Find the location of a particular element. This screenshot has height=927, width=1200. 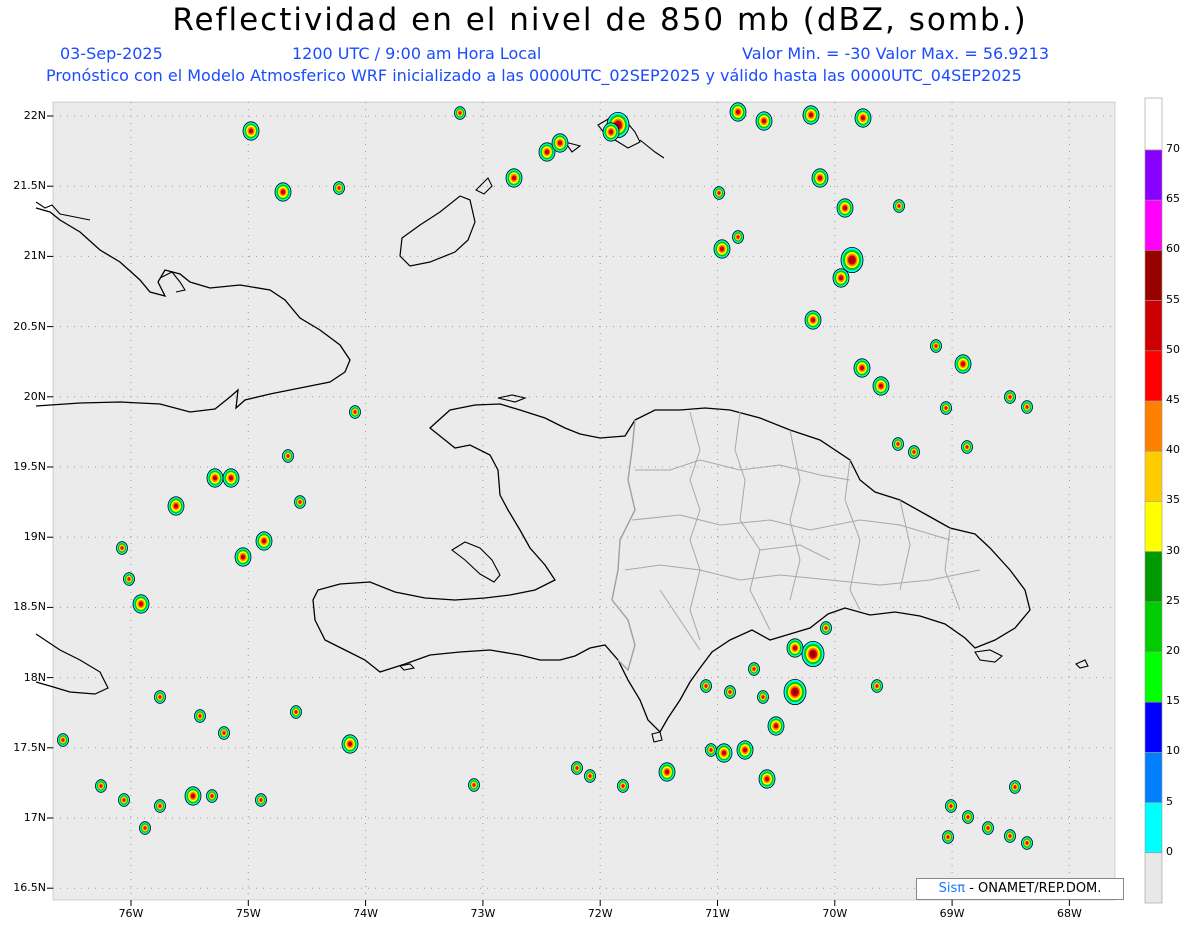

lon-label: 69W is located at coordinates (952, 913).